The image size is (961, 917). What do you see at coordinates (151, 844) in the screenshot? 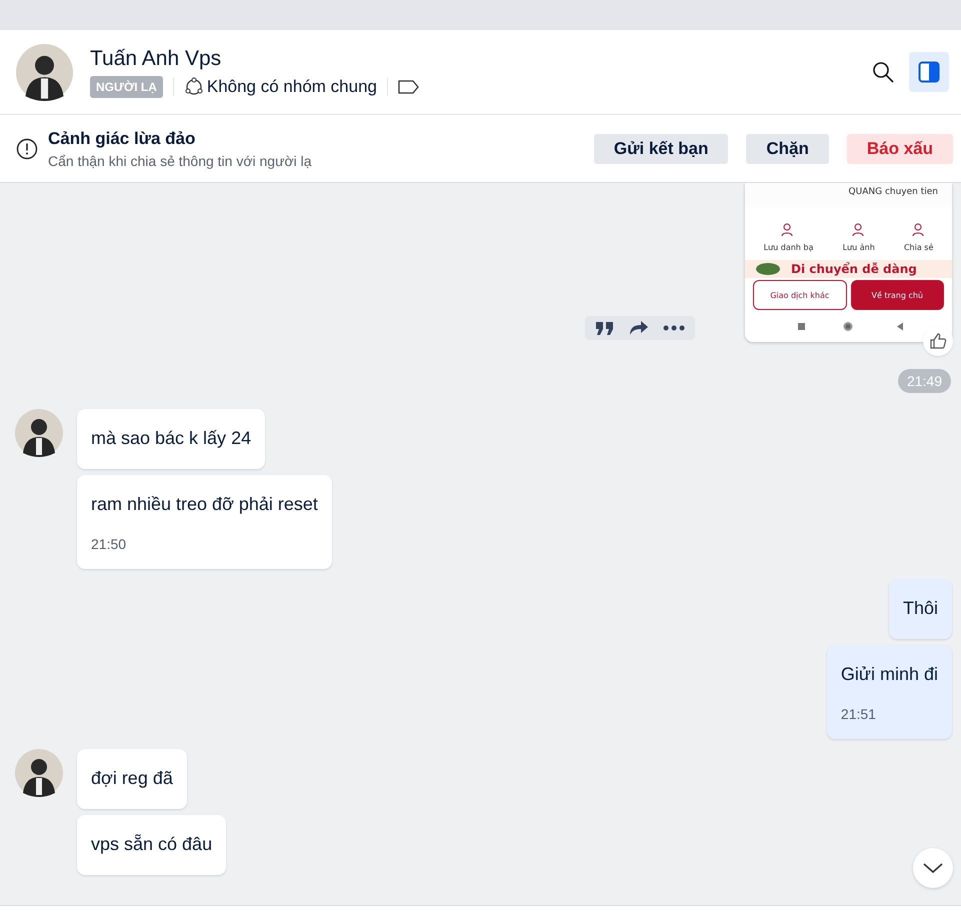
I see `message-text: vps sẵn có đâu` at bounding box center [151, 844].